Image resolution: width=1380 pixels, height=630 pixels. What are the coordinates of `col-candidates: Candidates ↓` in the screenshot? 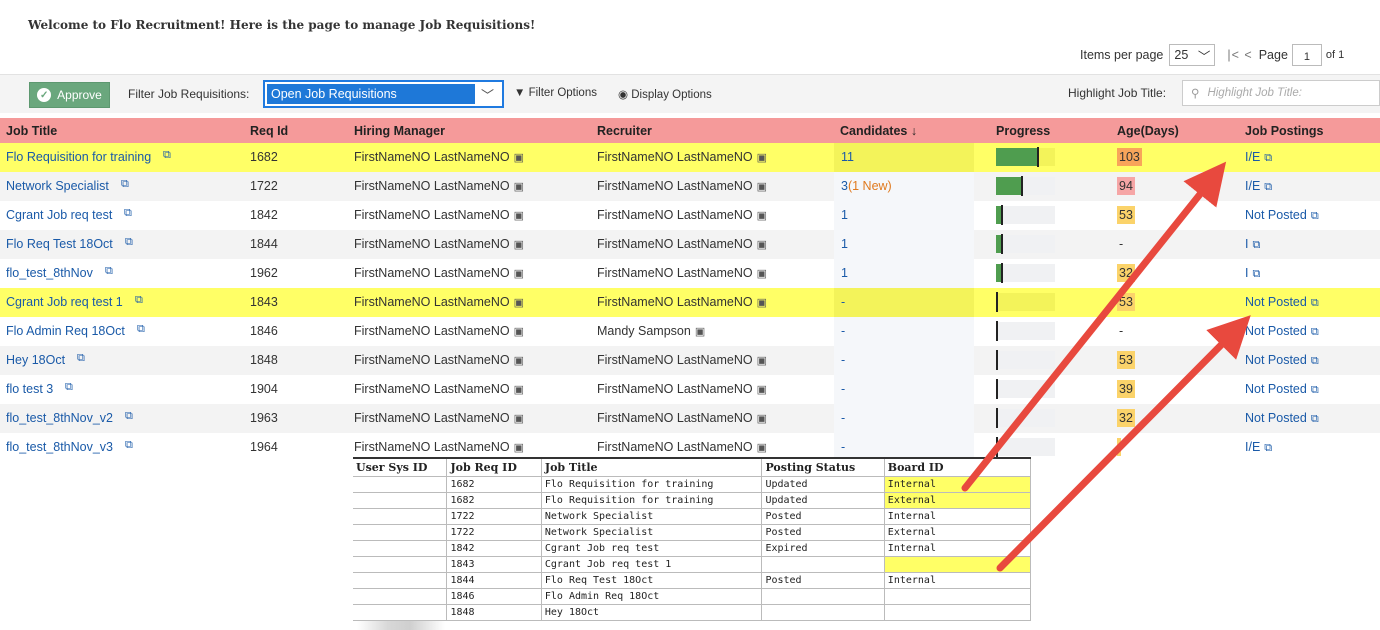 It's located at (878, 131).